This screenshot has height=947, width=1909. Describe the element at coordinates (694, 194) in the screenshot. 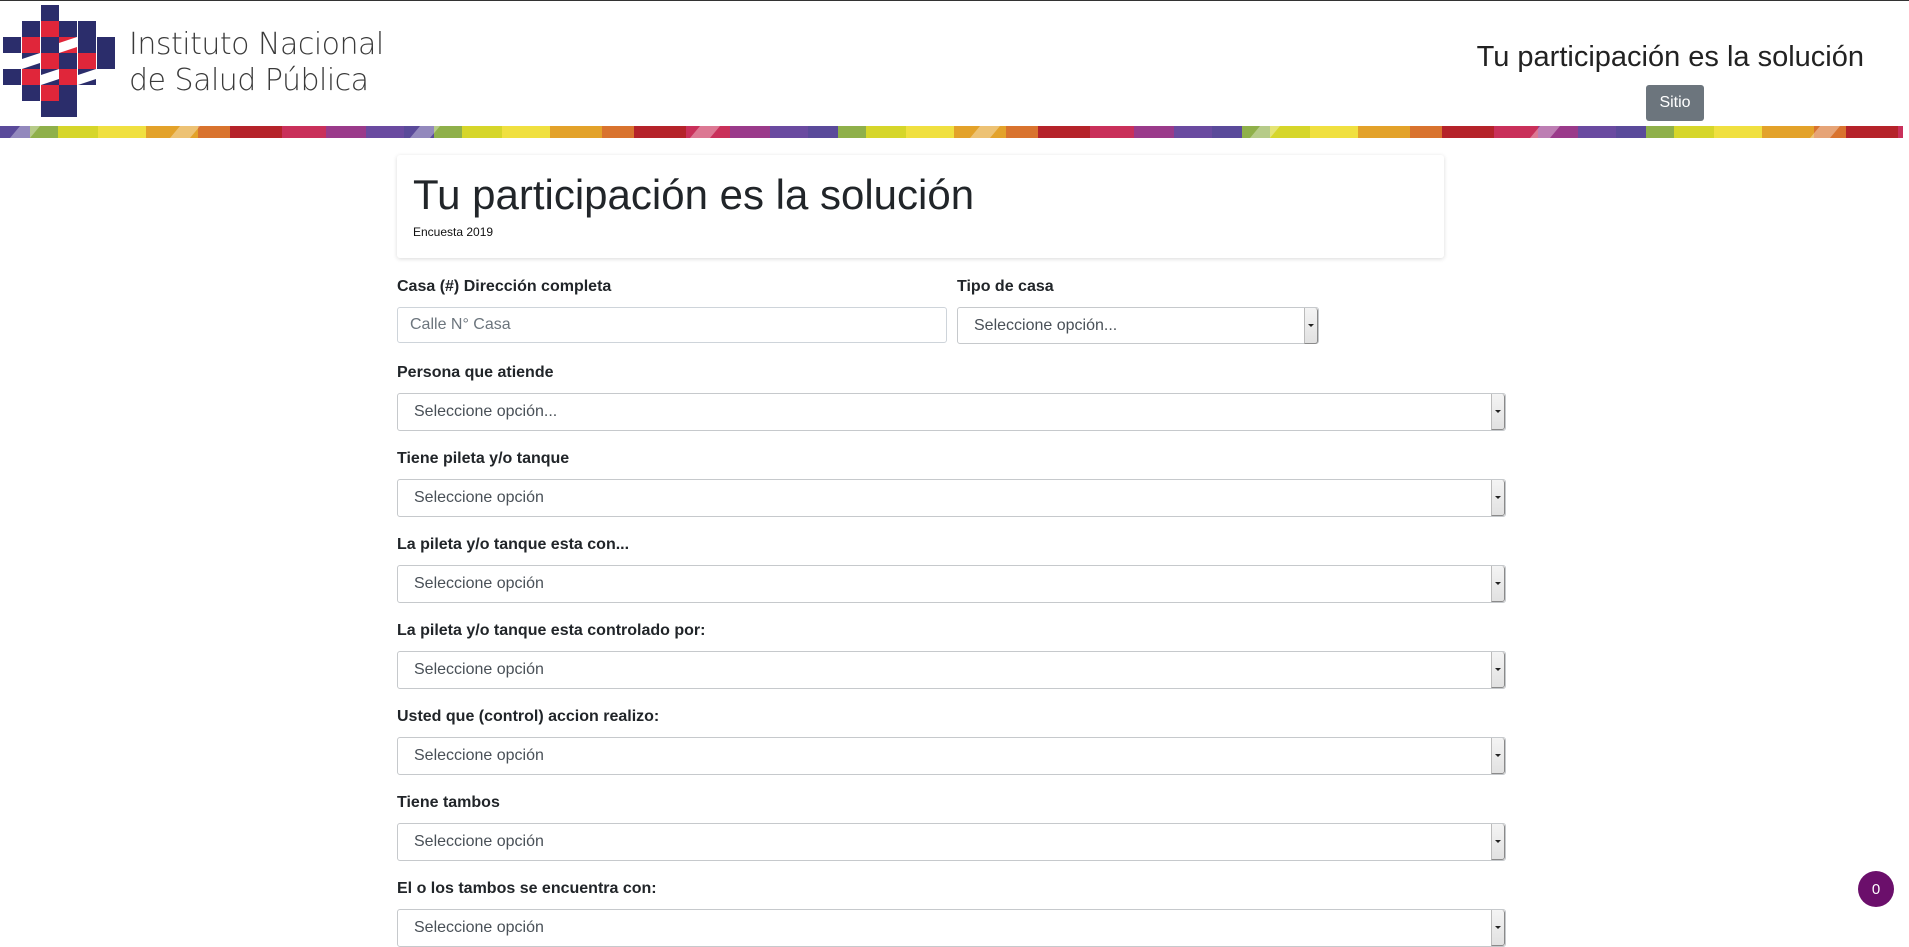

I see `survey-title: Tu participación es la solución` at that location.